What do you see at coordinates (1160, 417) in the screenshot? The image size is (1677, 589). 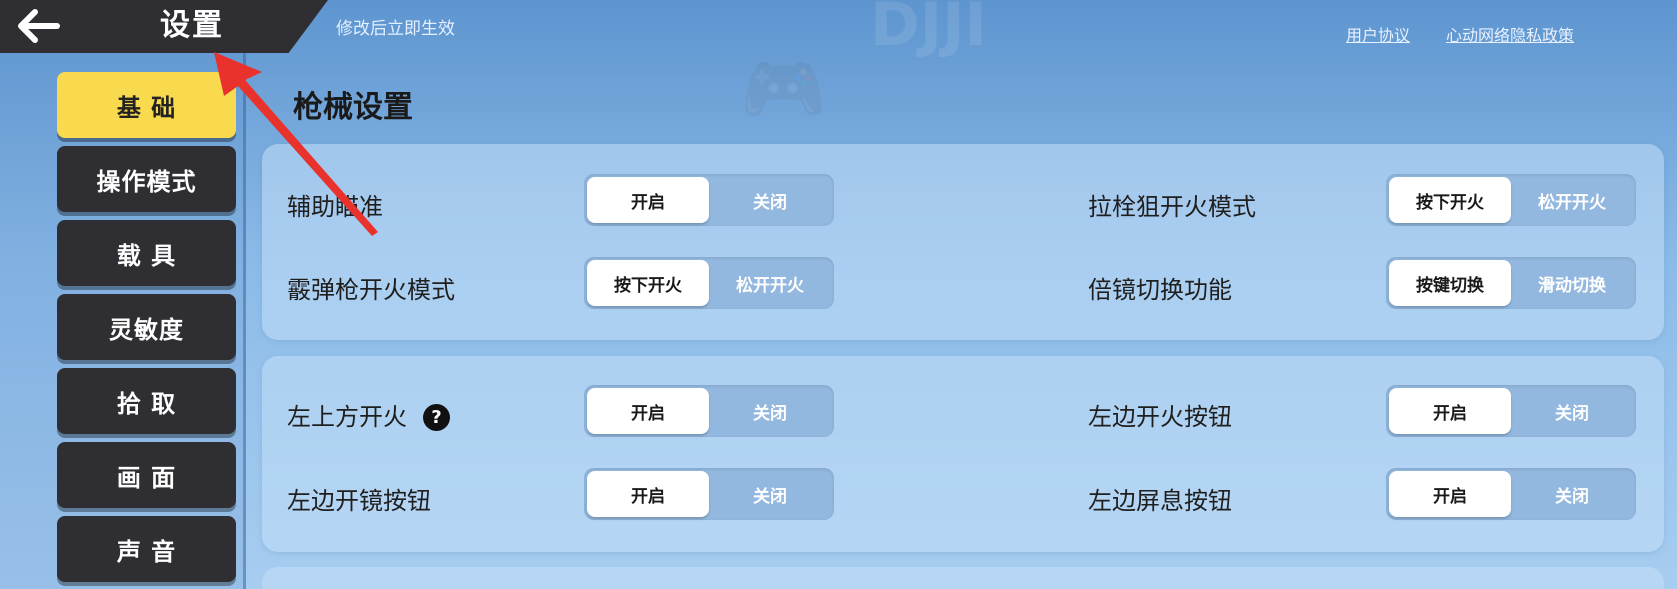 I see `left-fire-button-label: 左边开火按钮` at bounding box center [1160, 417].